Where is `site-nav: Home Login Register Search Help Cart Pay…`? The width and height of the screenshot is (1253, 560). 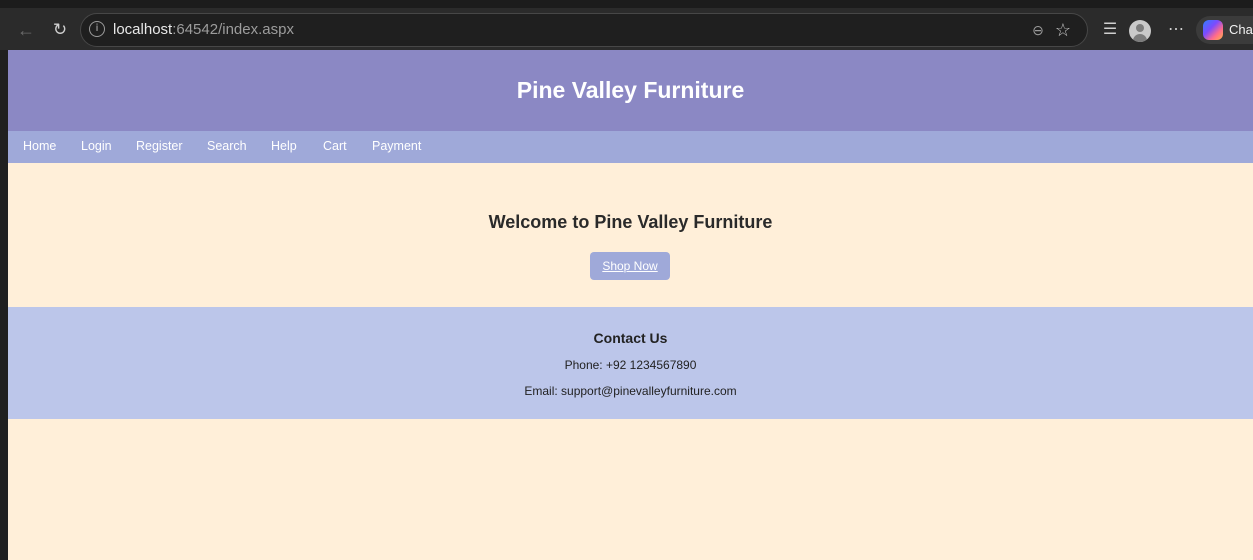
site-nav: Home Login Register Search Help Cart Pay… is located at coordinates (630, 147).